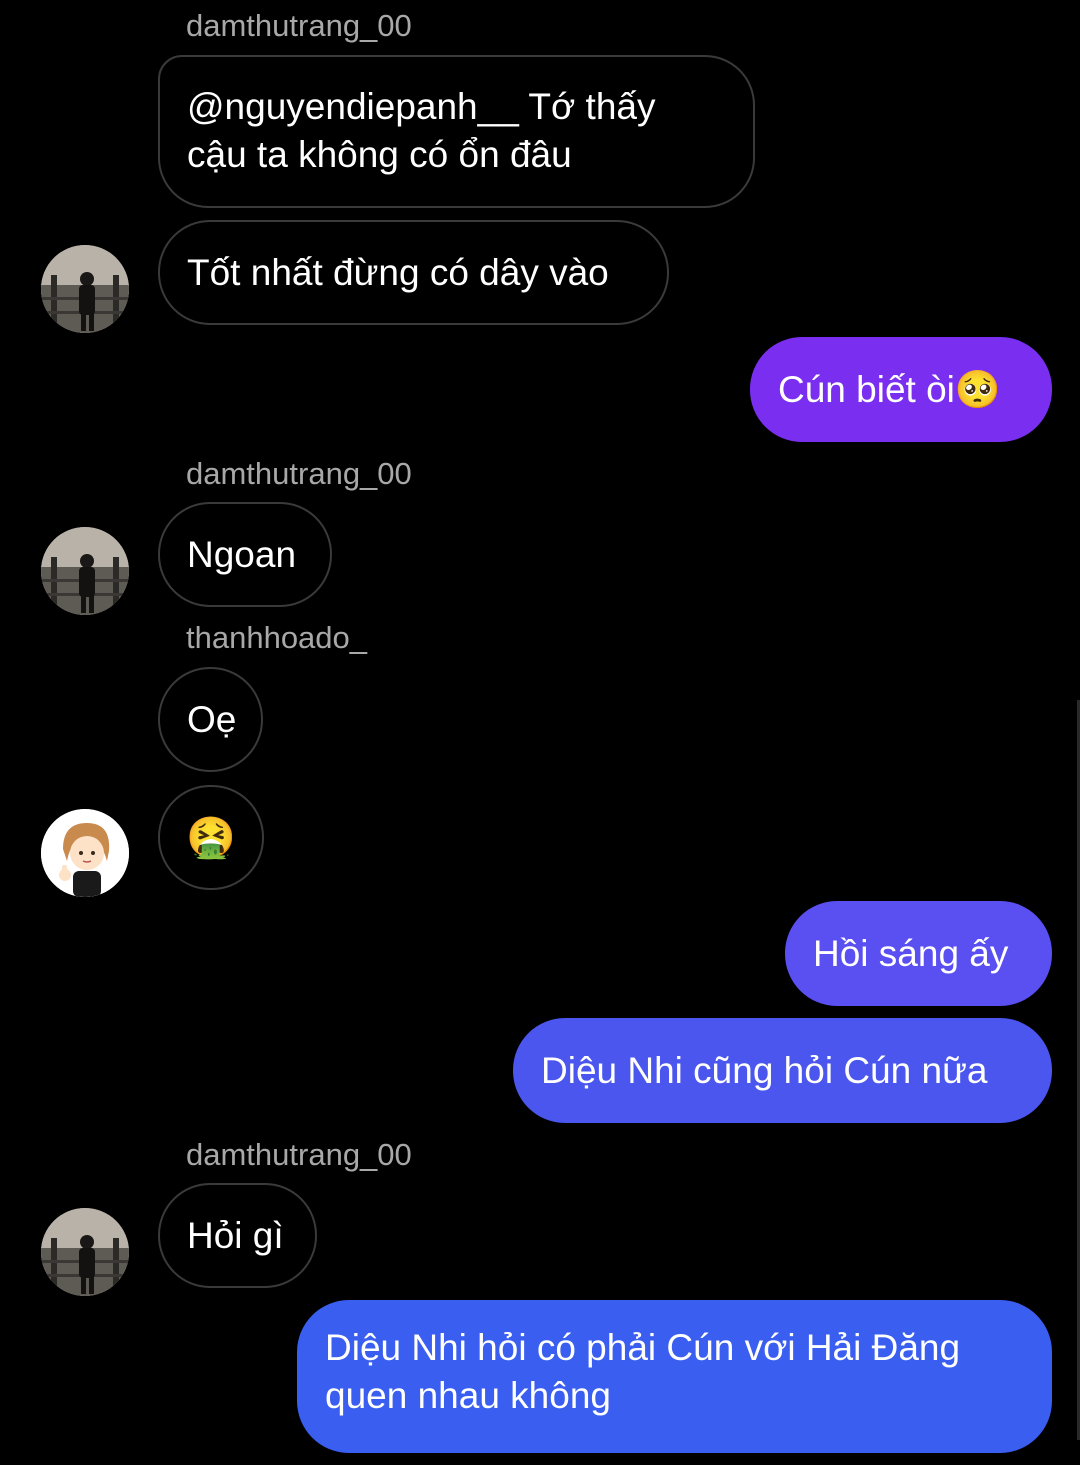 The image size is (1080, 1465). I want to click on message-text: Tốt nhất đừng có dây vào, so click(398, 272).